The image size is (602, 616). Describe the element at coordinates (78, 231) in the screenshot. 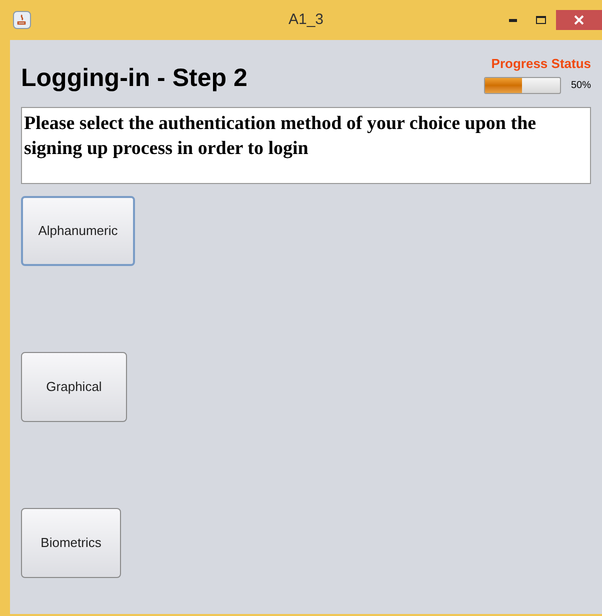

I see `method-button: Alphanumeric` at that location.